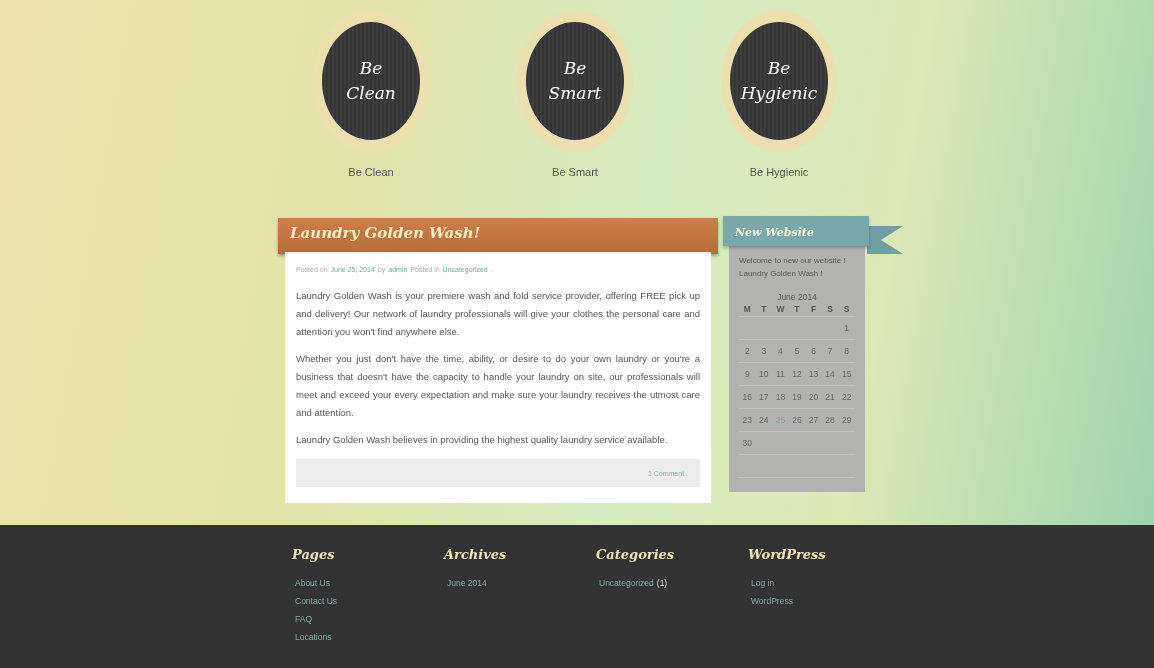 The height and width of the screenshot is (668, 1154). I want to click on calendar-day: 28, so click(830, 420).